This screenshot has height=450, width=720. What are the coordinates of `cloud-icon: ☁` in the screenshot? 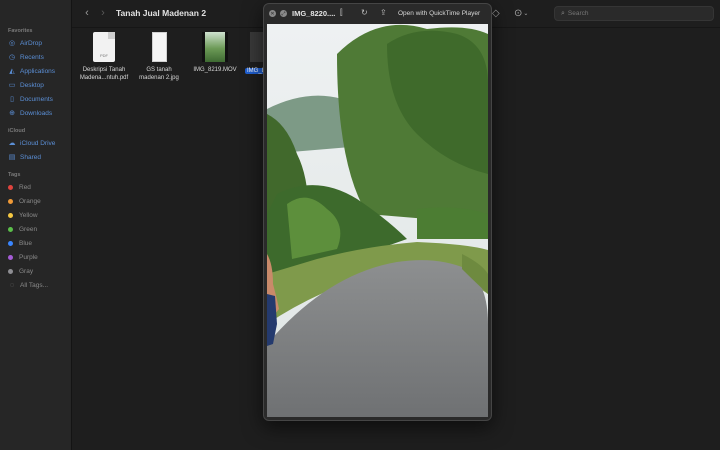 It's located at (12, 143).